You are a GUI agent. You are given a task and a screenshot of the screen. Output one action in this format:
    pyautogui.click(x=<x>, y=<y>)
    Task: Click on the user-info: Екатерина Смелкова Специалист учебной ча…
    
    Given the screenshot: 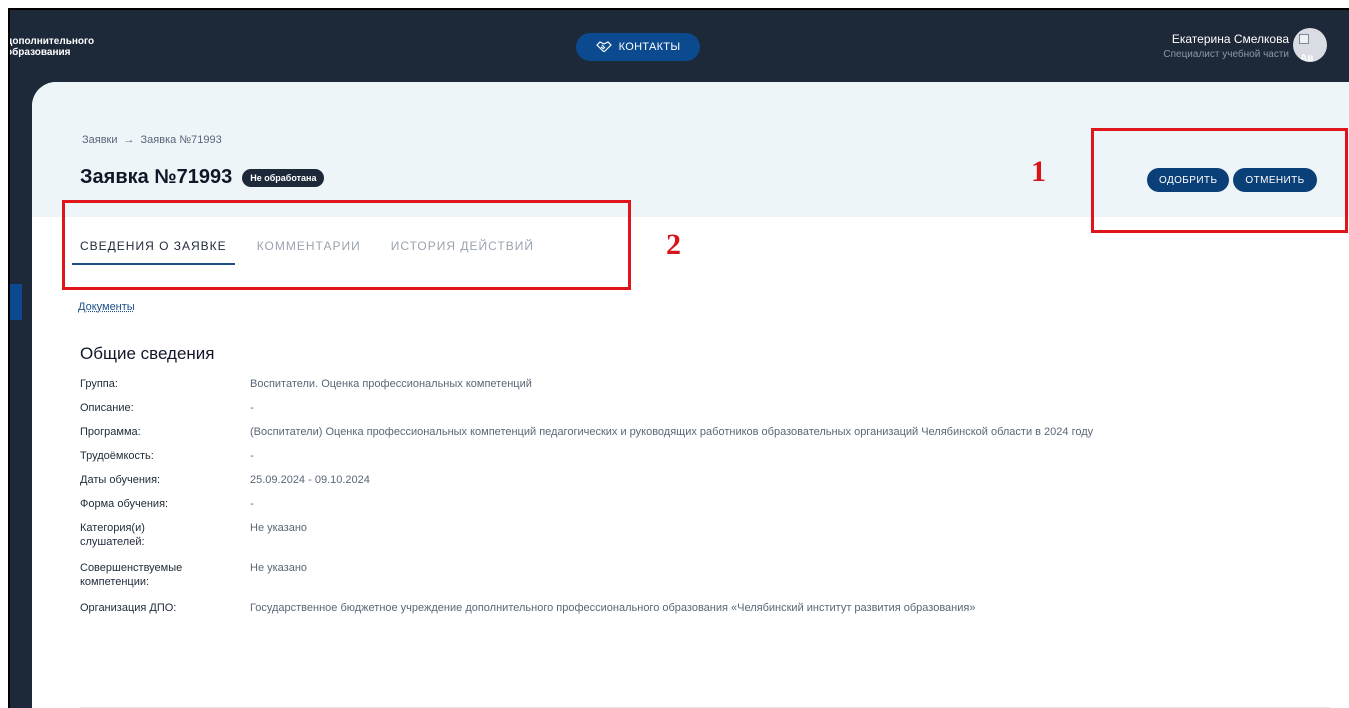 What is the action you would take?
    pyautogui.click(x=1226, y=46)
    